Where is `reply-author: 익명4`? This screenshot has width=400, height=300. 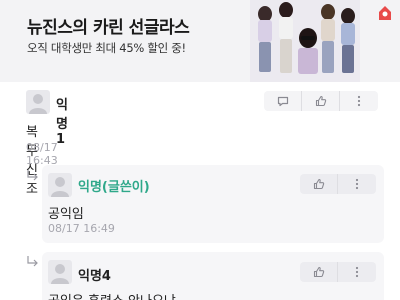
reply-author: 익명4 is located at coordinates (94, 276).